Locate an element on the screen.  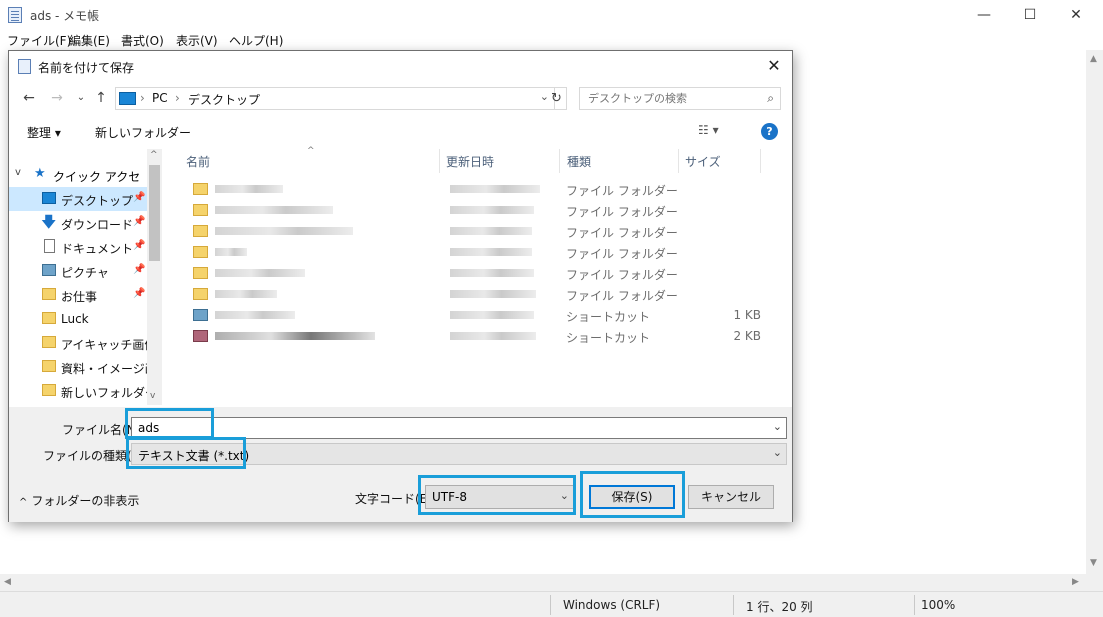
filename-input is located at coordinates (447, 428).